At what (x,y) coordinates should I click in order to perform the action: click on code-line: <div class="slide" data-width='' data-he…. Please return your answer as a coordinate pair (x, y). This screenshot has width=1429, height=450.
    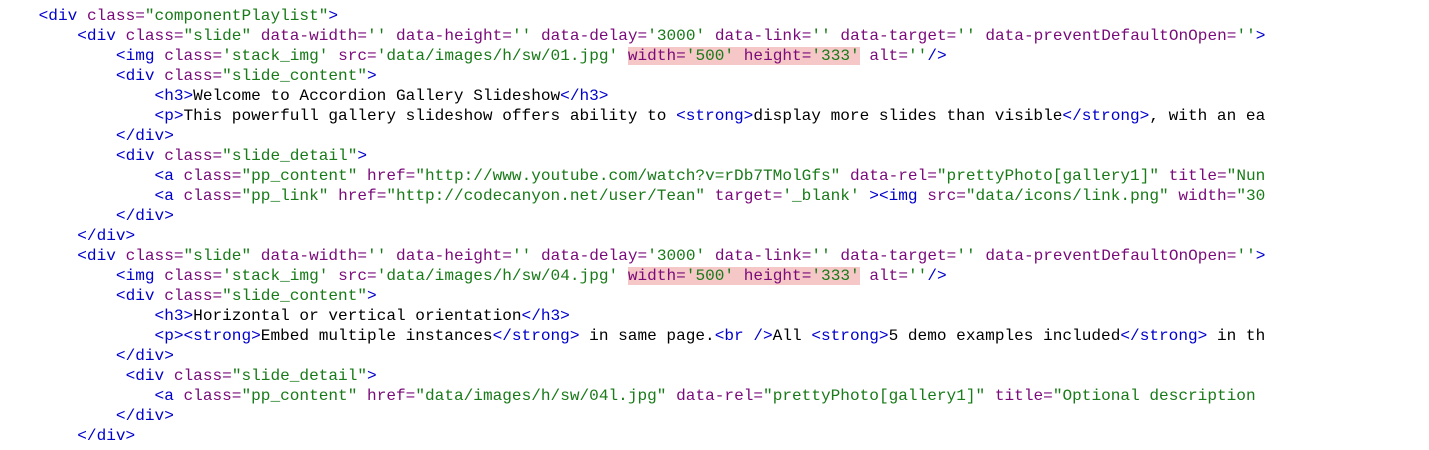
    Looking at the image, I should click on (714, 36).